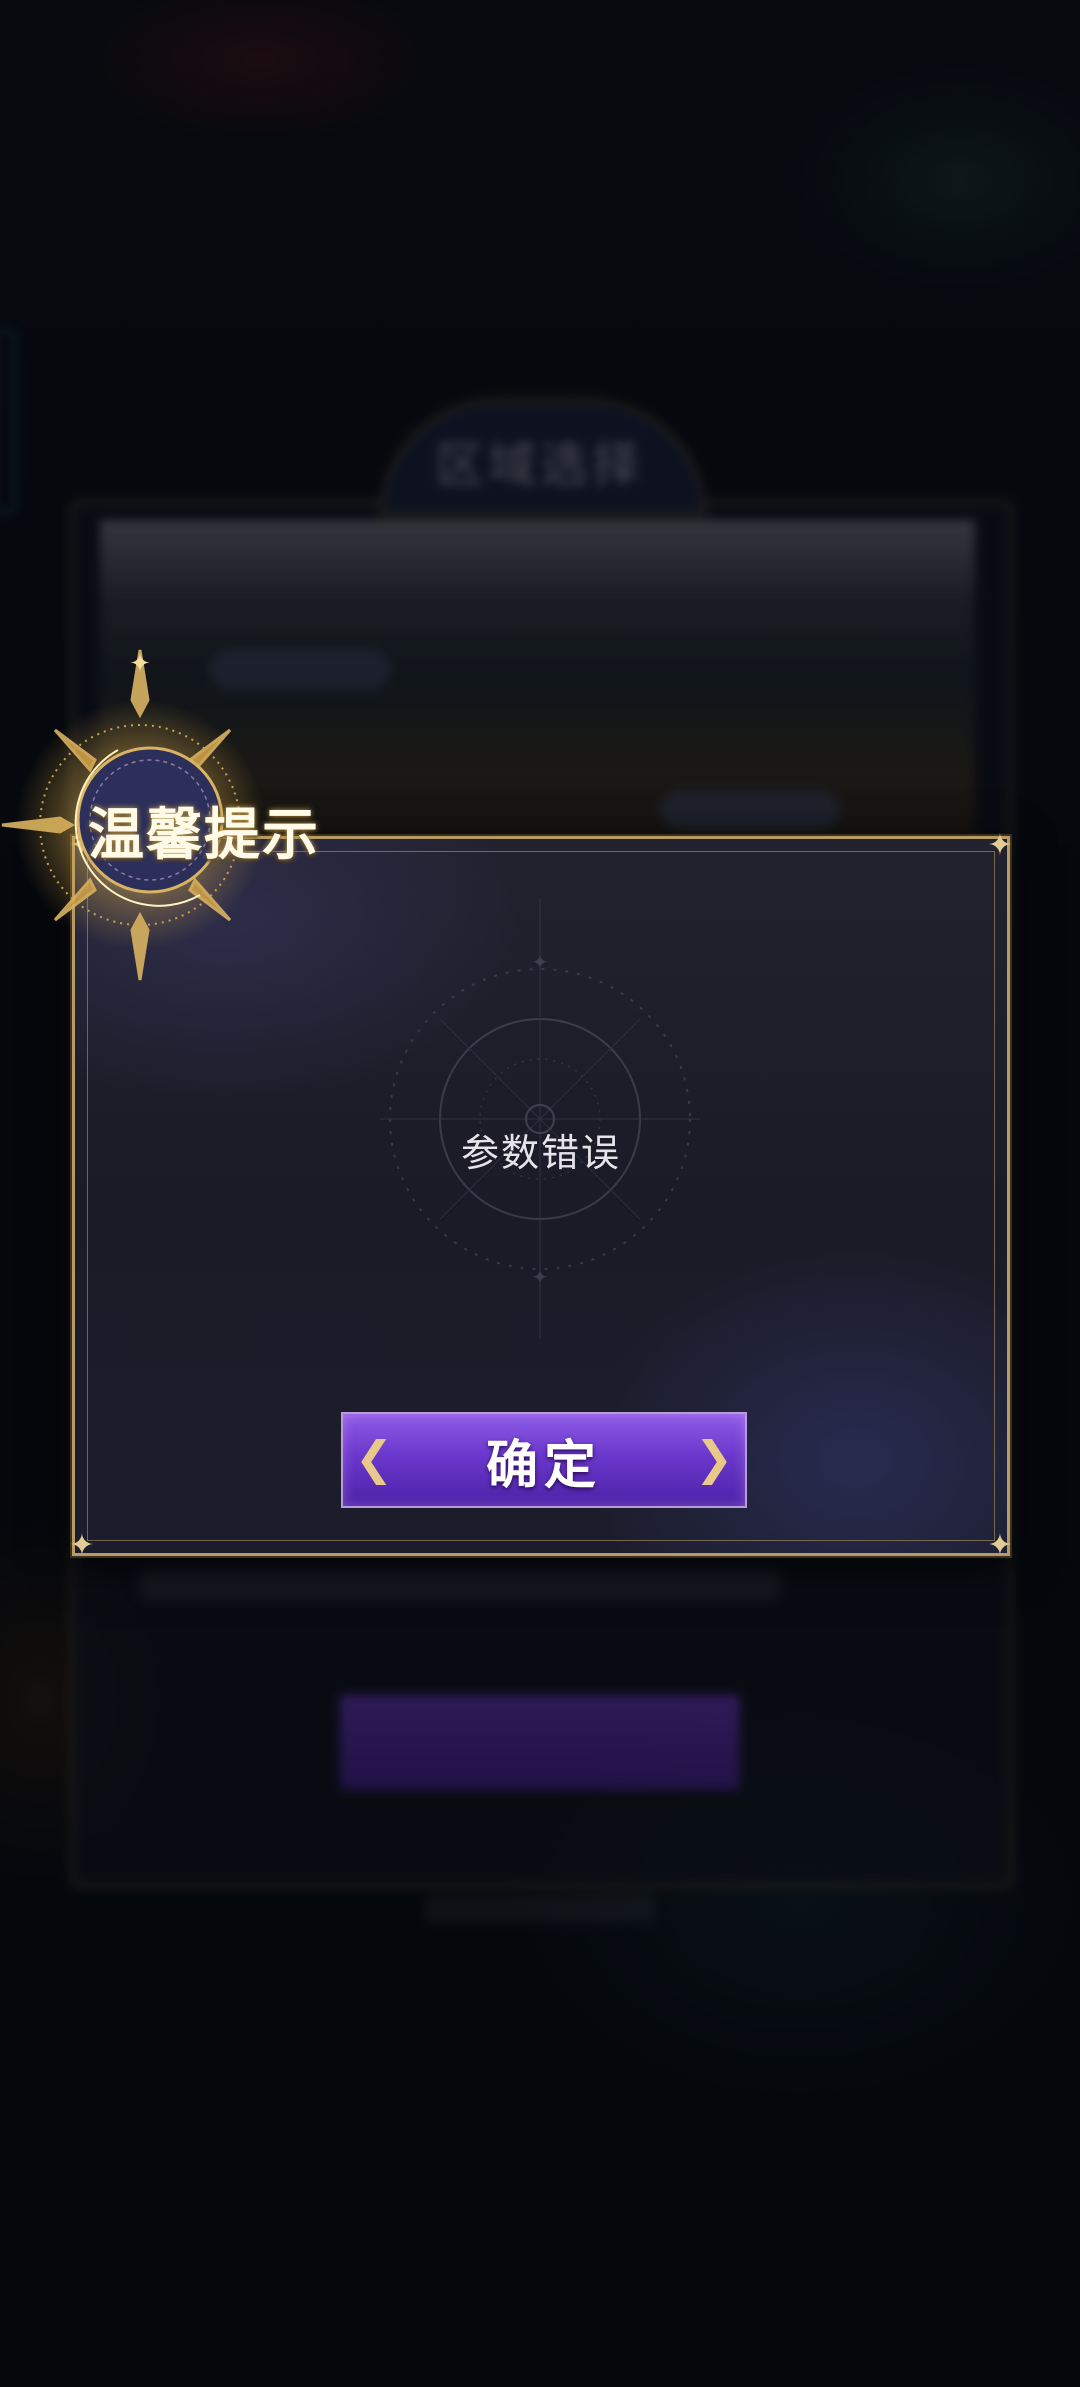 The width and height of the screenshot is (1080, 2387). What do you see at coordinates (204, 835) in the screenshot?
I see `dialog-title: 温馨提示` at bounding box center [204, 835].